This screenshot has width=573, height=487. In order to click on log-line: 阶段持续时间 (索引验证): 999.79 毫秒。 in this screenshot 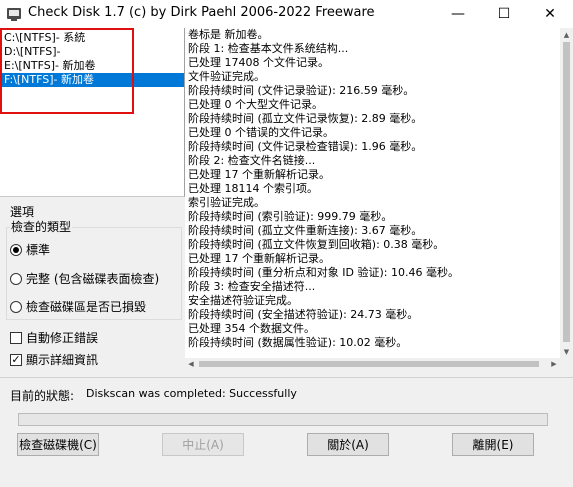, I will do `click(290, 216)`.